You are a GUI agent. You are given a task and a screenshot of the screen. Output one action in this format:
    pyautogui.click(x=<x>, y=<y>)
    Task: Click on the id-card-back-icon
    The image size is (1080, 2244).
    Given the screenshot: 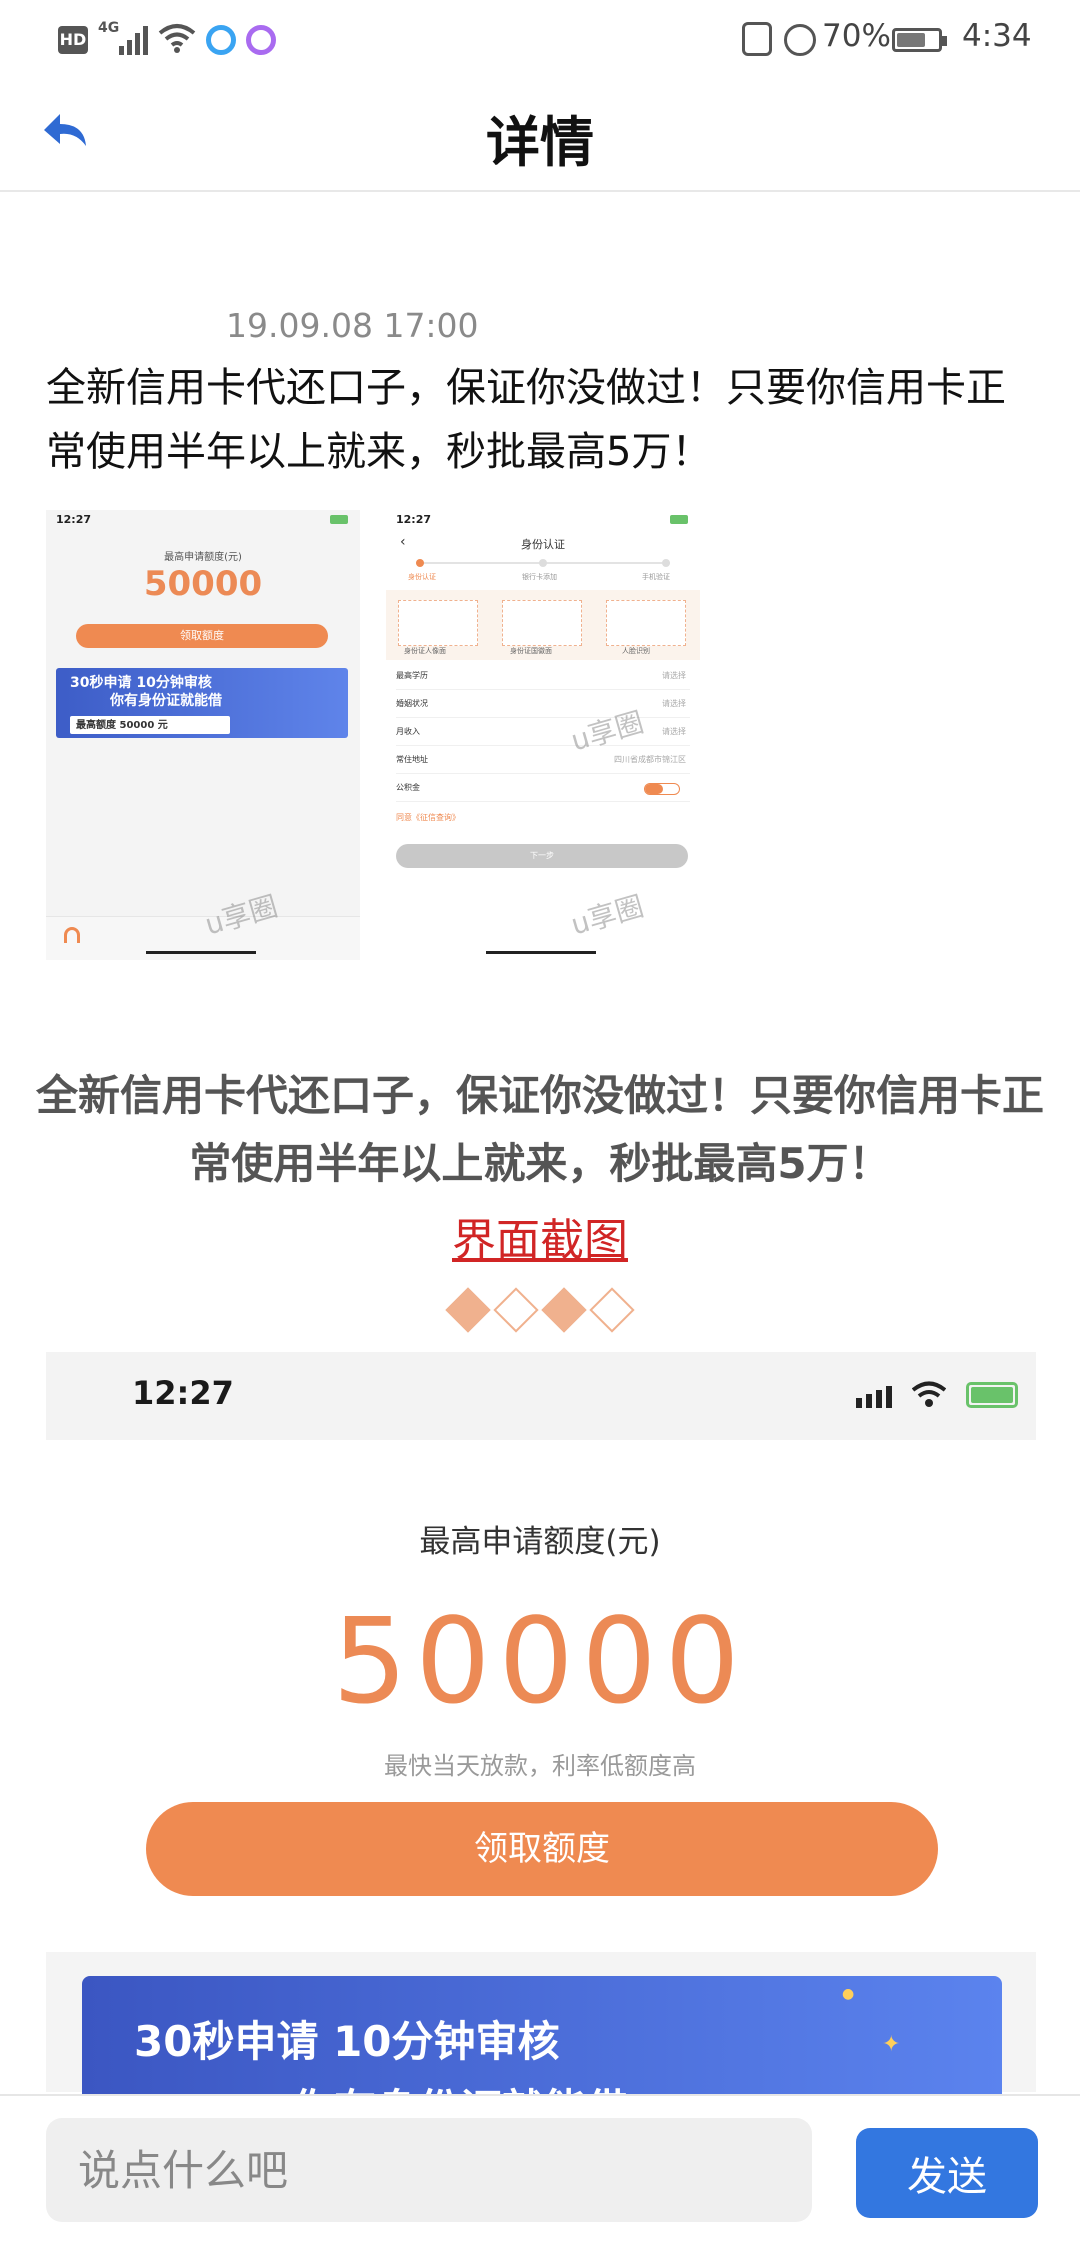 What is the action you would take?
    pyautogui.click(x=542, y=623)
    